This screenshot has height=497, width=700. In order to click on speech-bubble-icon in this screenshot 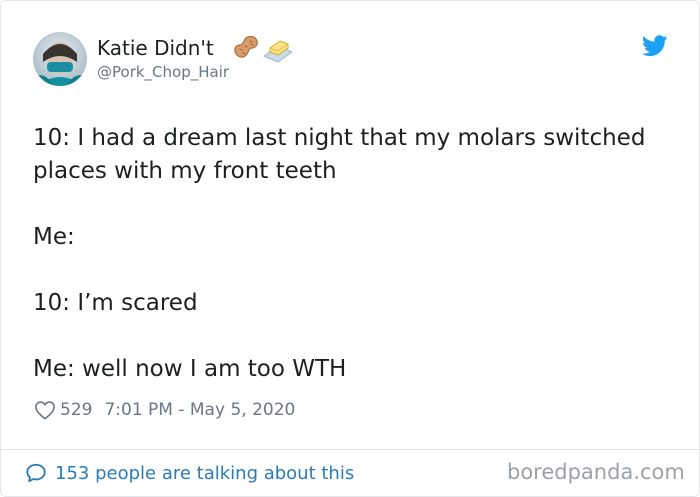, I will do `click(36, 473)`.